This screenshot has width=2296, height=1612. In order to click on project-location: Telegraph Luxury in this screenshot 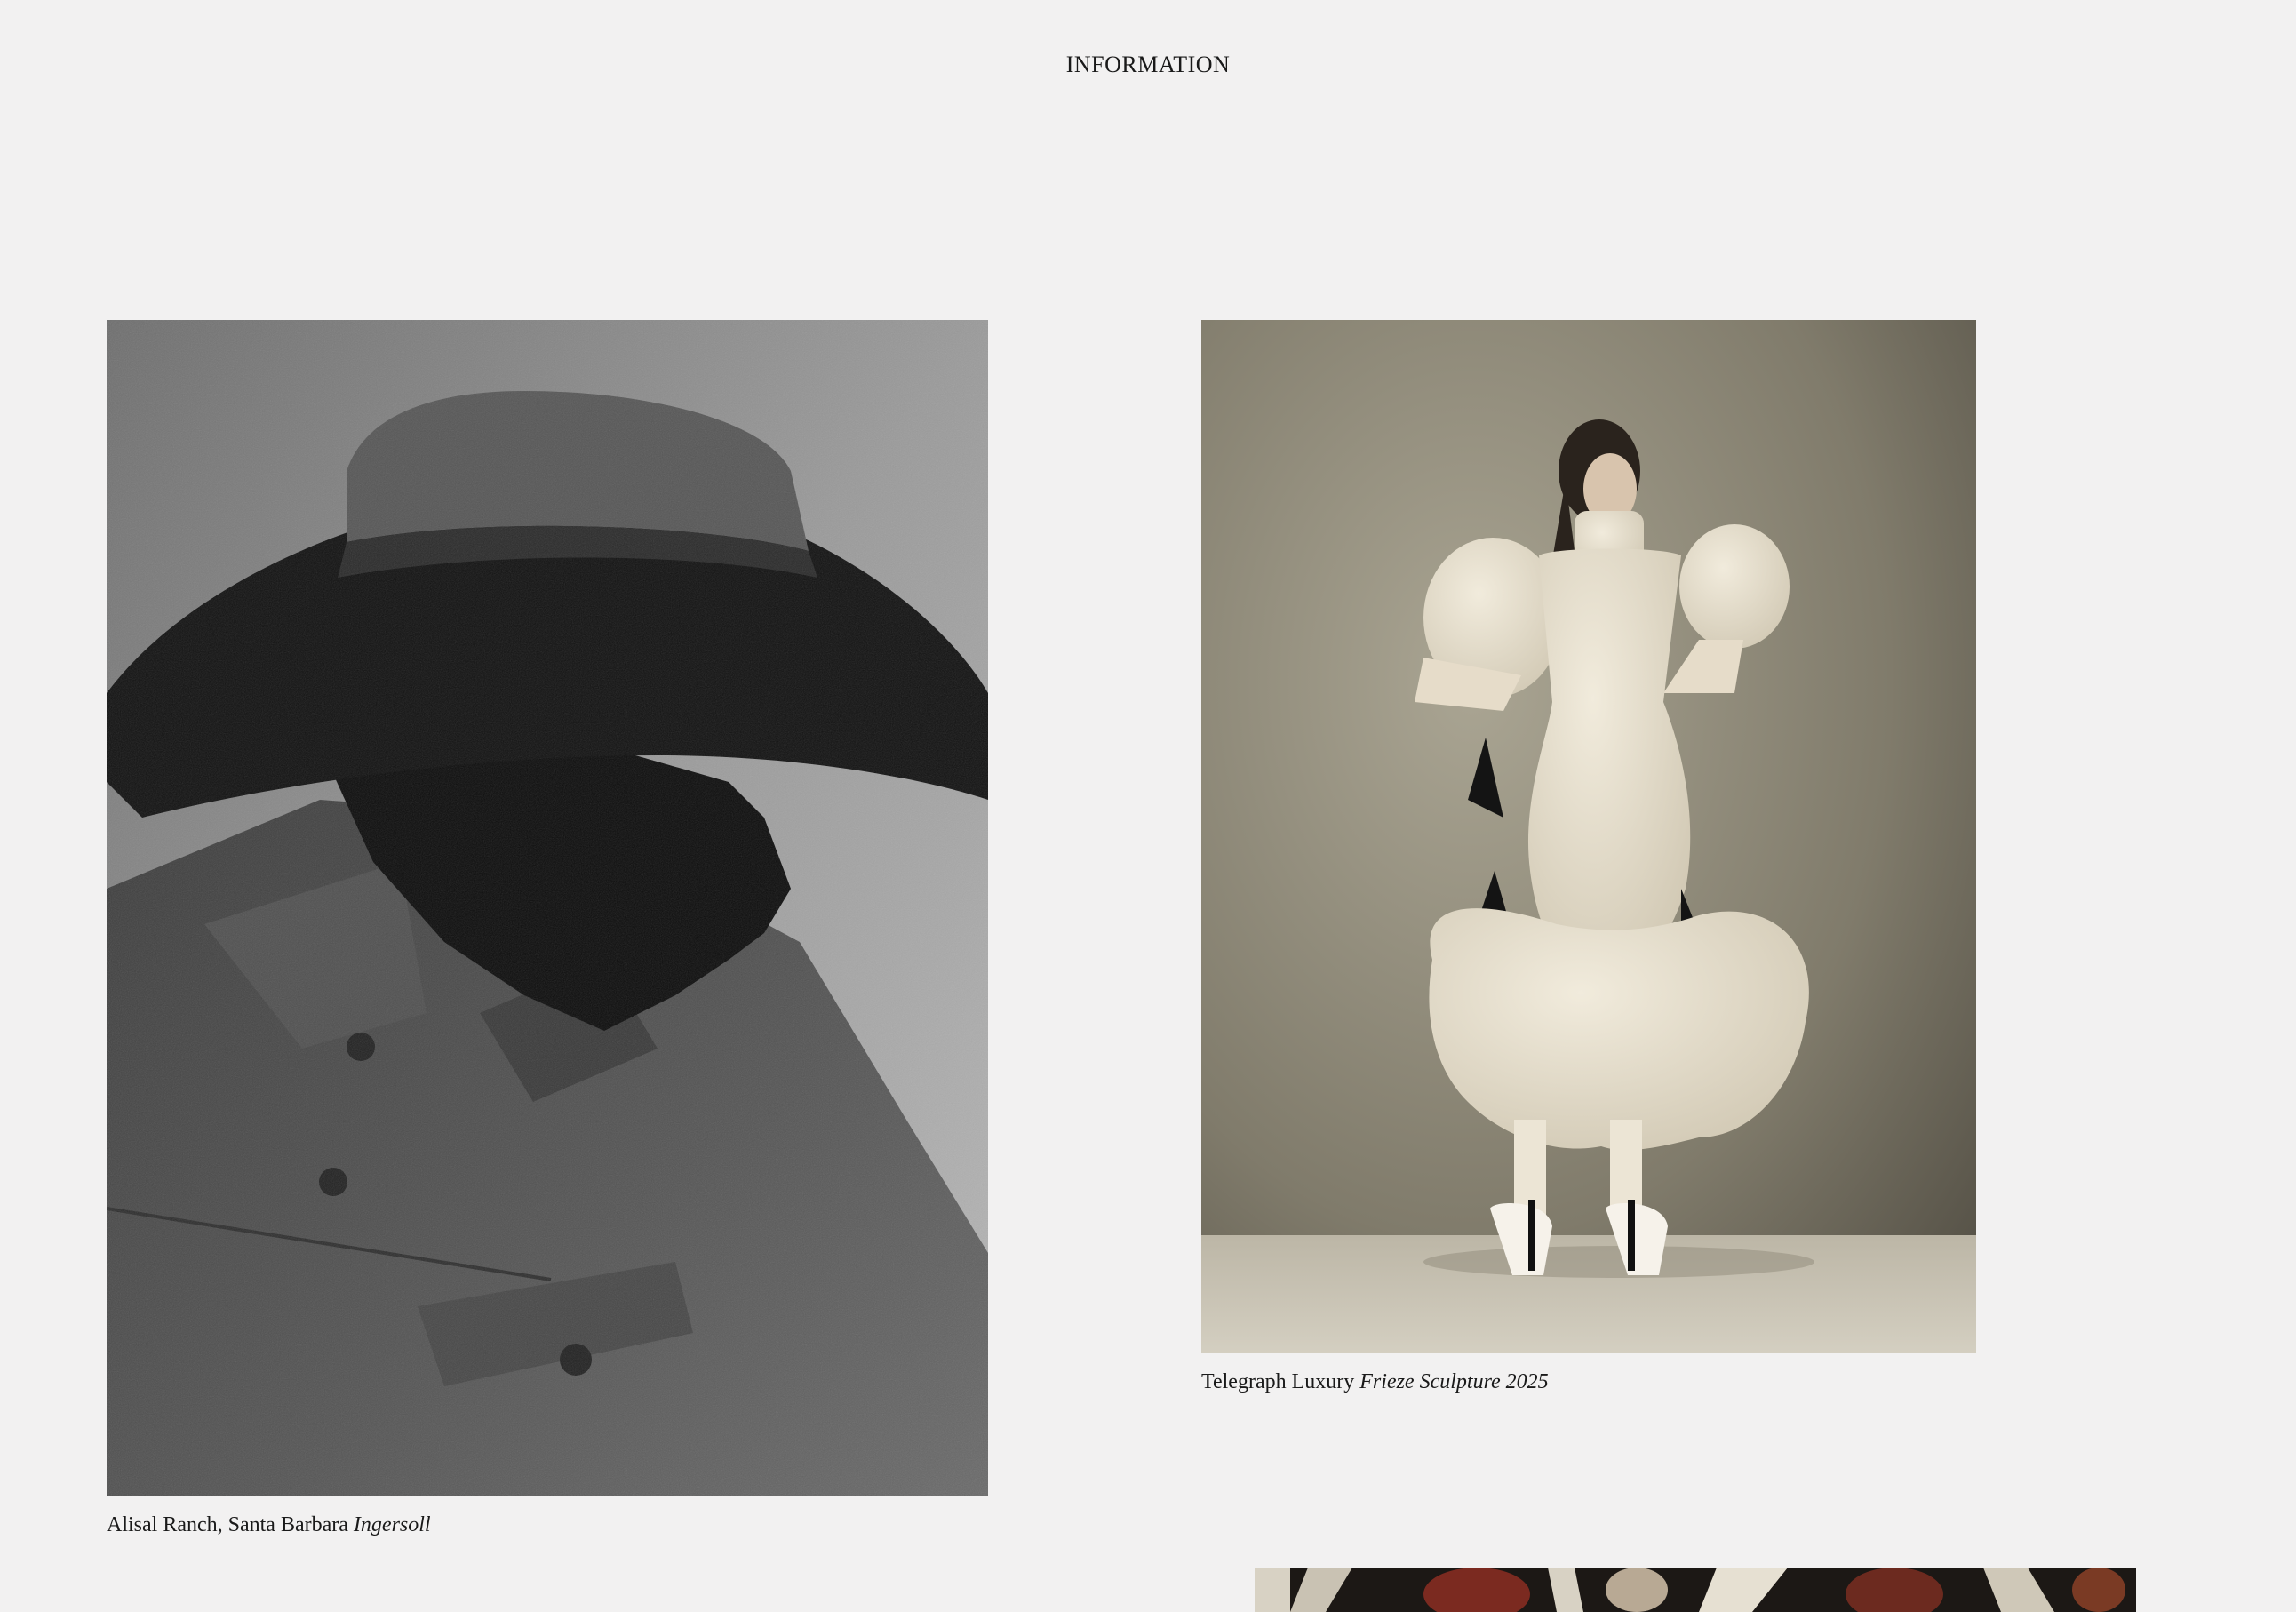, I will do `click(1278, 1381)`.